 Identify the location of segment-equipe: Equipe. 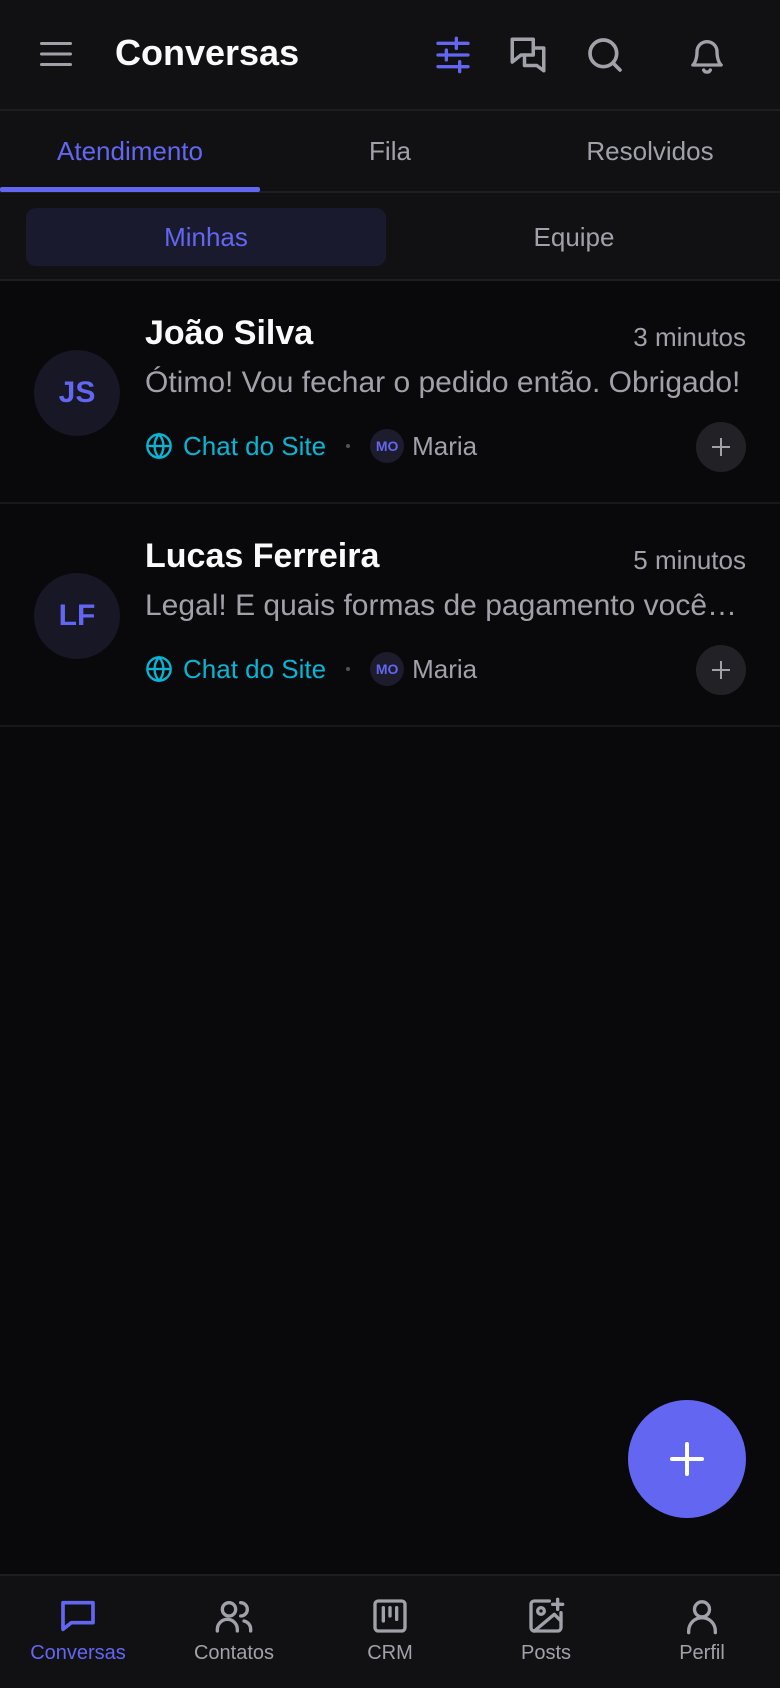
(574, 237).